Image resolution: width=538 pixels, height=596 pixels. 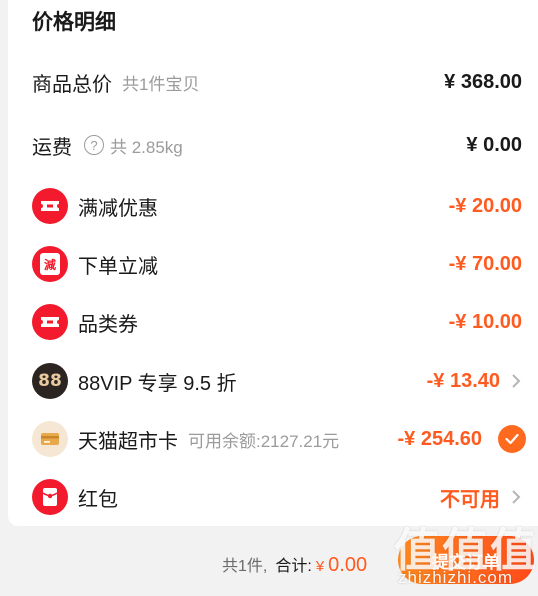 I want to click on goods-total-label: 商品总价, so click(x=72, y=84).